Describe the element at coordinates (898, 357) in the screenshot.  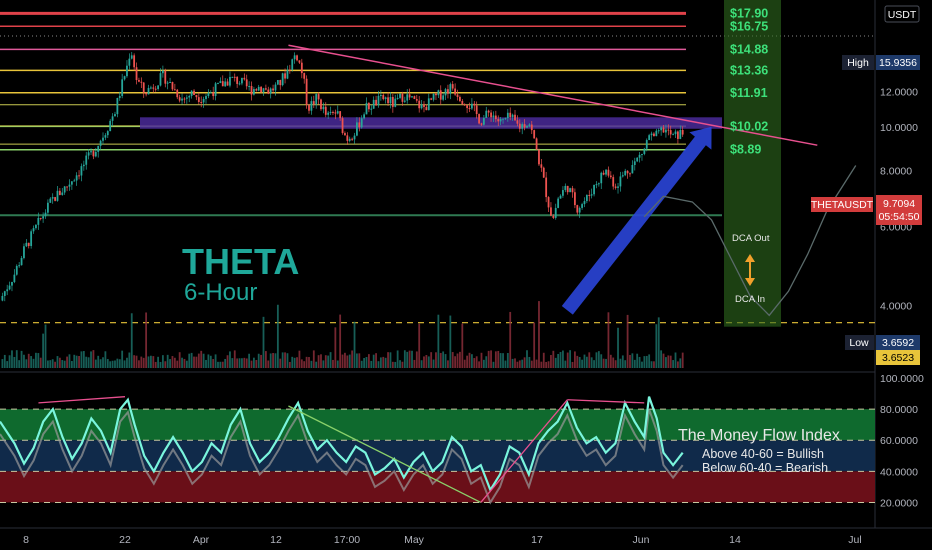
I see `ma-badge: 3.6523` at that location.